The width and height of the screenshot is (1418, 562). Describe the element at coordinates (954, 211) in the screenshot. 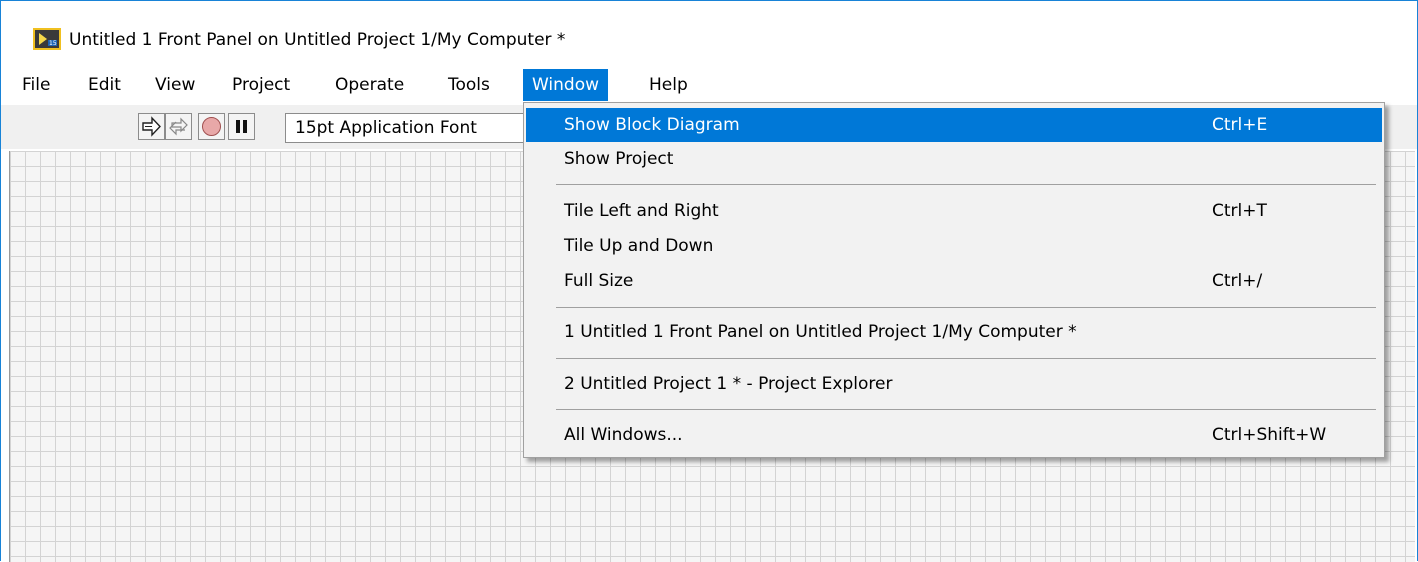

I see `menu-item-tile-left-right: Tile Left and Right Ctrl+T` at that location.